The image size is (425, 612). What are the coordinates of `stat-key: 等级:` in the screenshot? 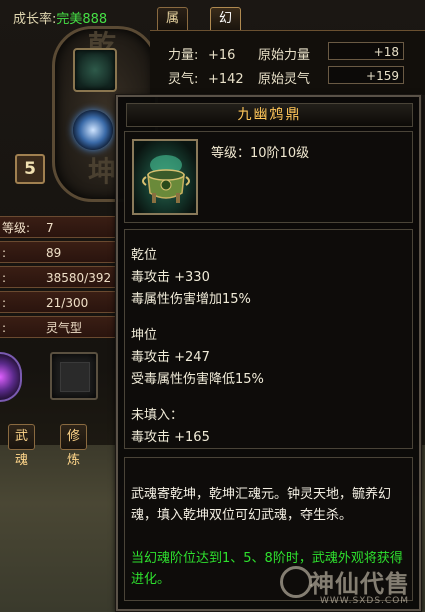 It's located at (16, 228).